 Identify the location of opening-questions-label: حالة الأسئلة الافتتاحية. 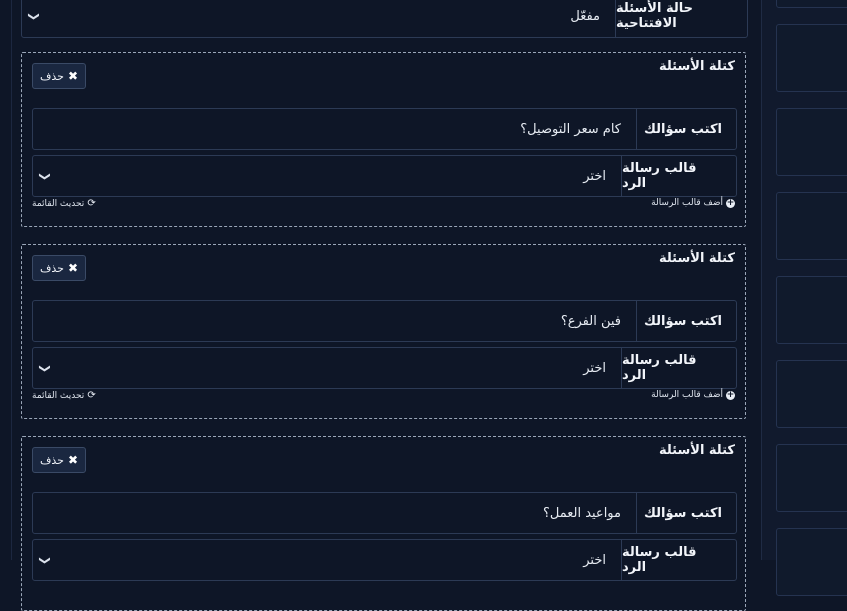
(681, 18).